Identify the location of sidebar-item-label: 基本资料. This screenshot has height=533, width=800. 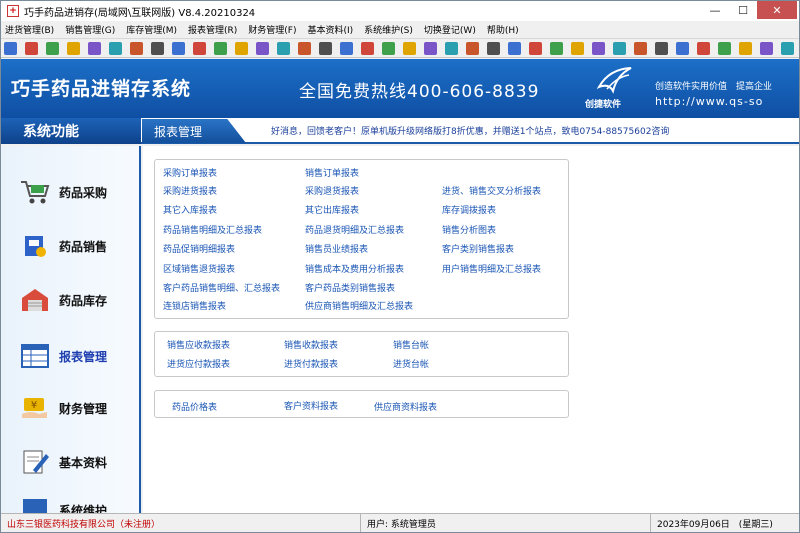
(83, 462).